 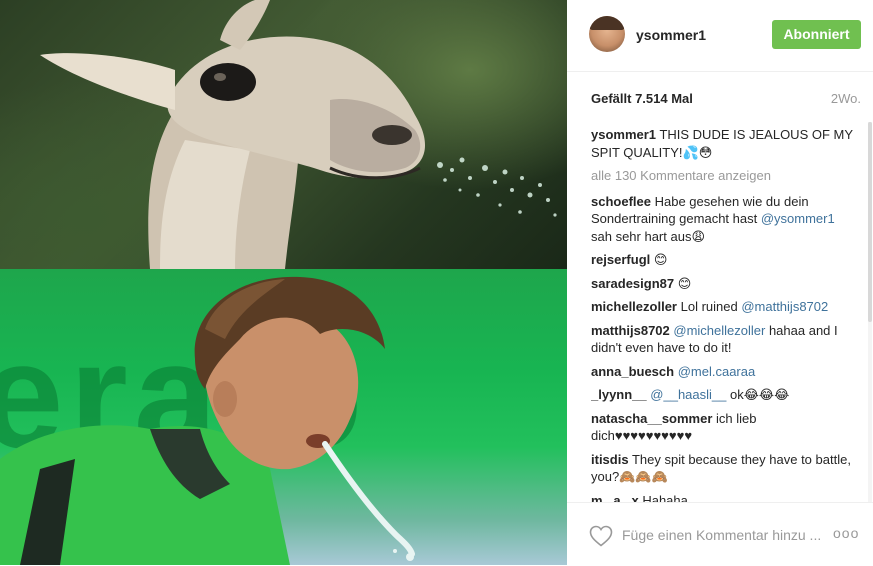 I want to click on list-item: saradesign87 😊, so click(x=722, y=284).